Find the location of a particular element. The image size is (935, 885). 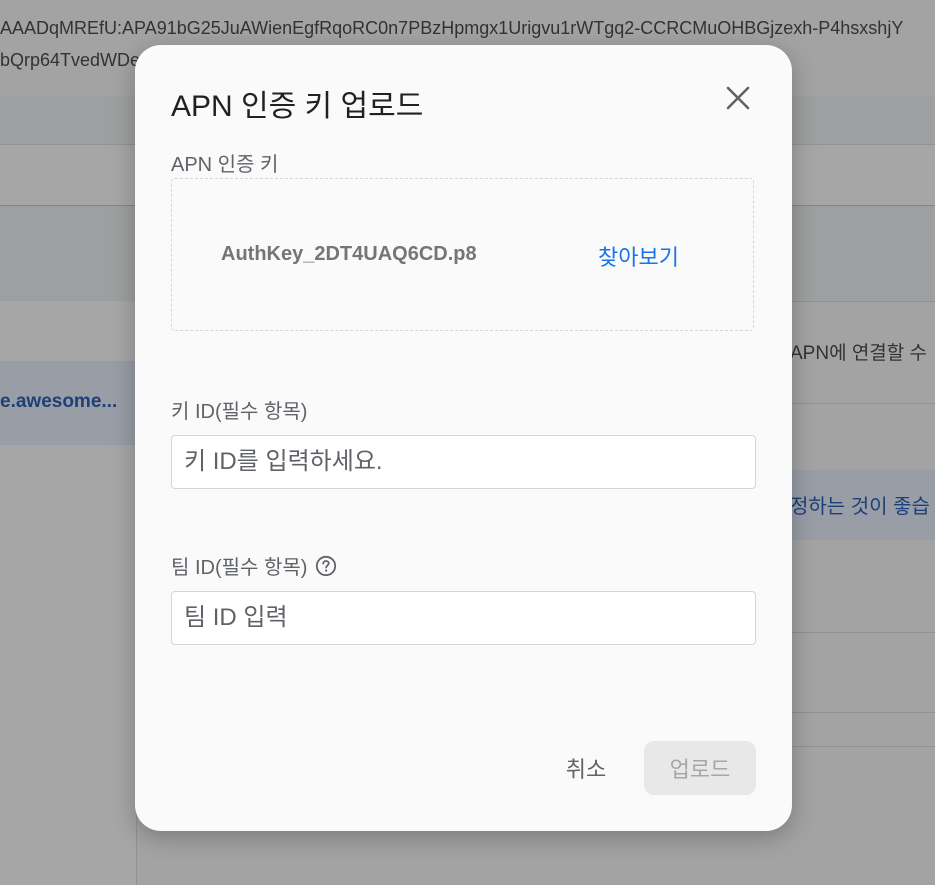

file-drop-zone: AuthKey_2DT4UAQ6CD.p8 찾아보기 is located at coordinates (462, 254).